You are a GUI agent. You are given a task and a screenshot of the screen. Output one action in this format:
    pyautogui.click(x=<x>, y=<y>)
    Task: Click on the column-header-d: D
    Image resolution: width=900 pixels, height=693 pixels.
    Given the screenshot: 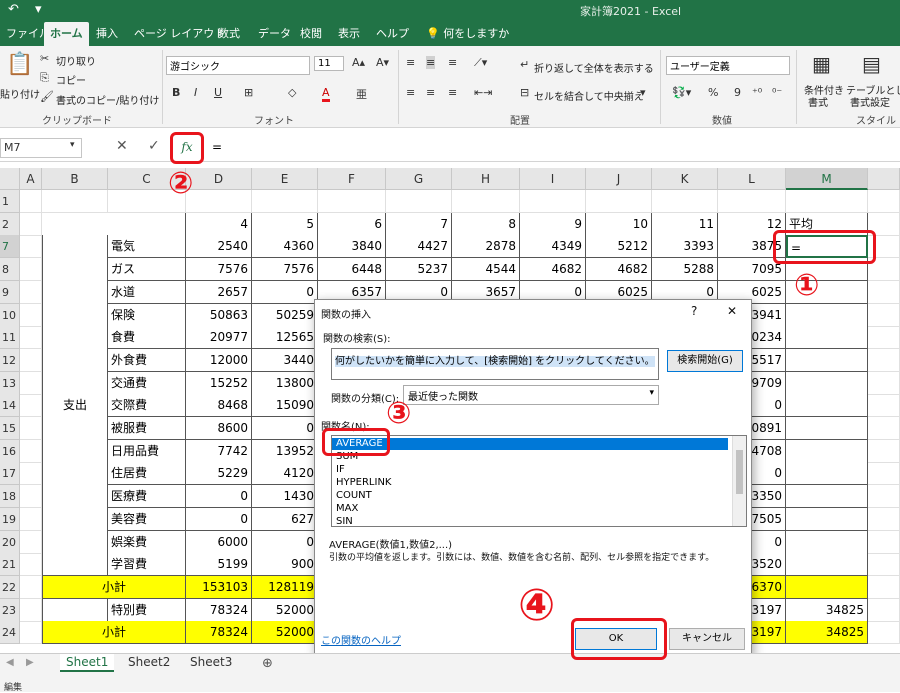 What is the action you would take?
    pyautogui.click(x=219, y=179)
    